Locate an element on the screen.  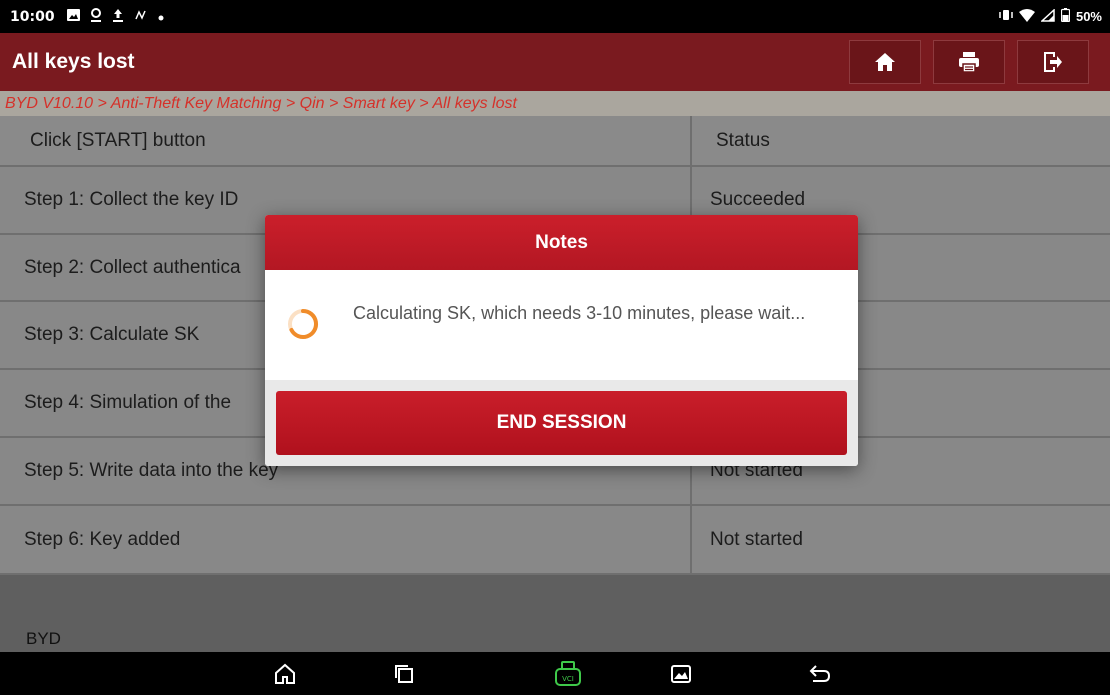
status-right-icons: 50% is located at coordinates (1050, 16).